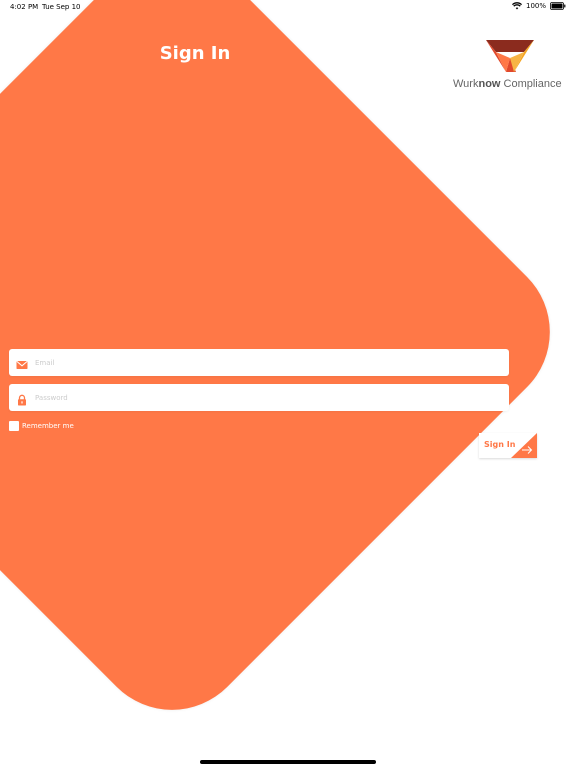 Image resolution: width=576 pixels, height=768 pixels. What do you see at coordinates (22, 398) in the screenshot?
I see `lock-icon` at bounding box center [22, 398].